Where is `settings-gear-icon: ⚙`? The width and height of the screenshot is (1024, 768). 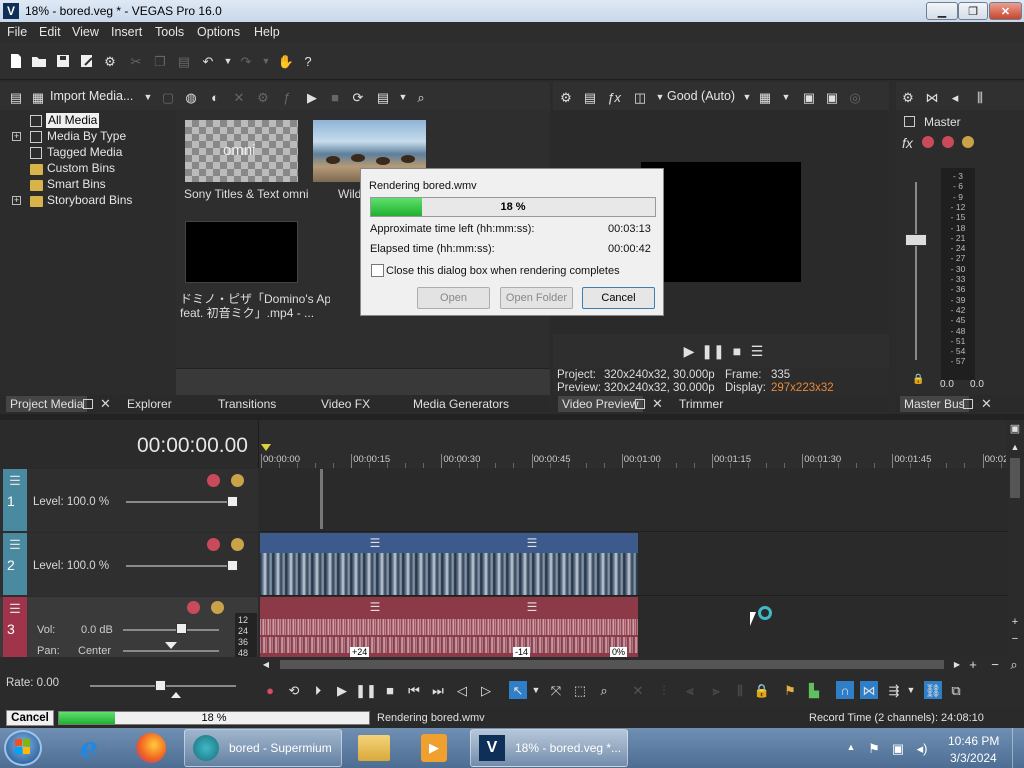
settings-gear-icon: ⚙ is located at coordinates (110, 61).